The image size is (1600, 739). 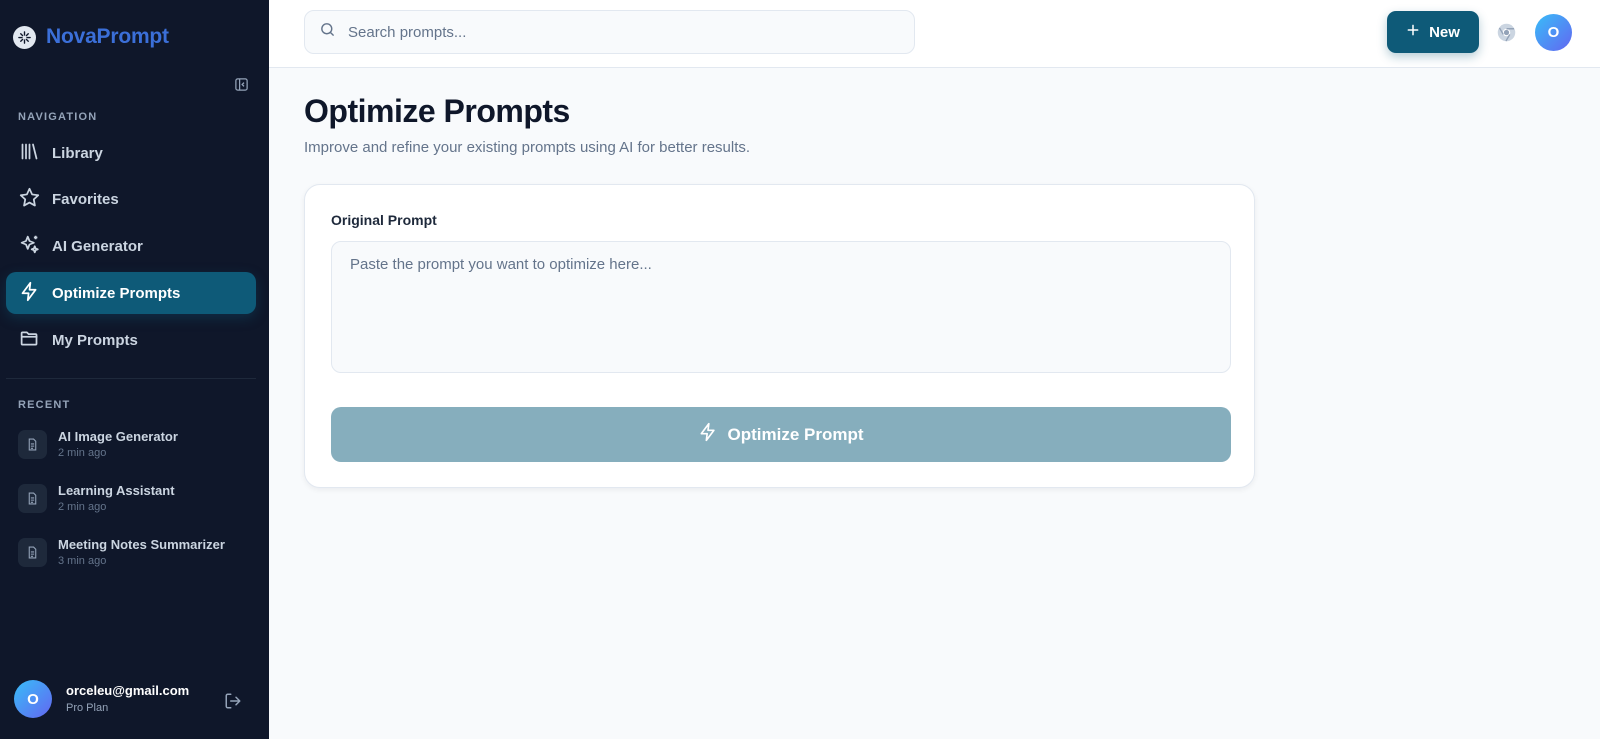 What do you see at coordinates (133, 558) in the screenshot?
I see `recent-item: Meeting Notes Summarizer 3 min ago` at bounding box center [133, 558].